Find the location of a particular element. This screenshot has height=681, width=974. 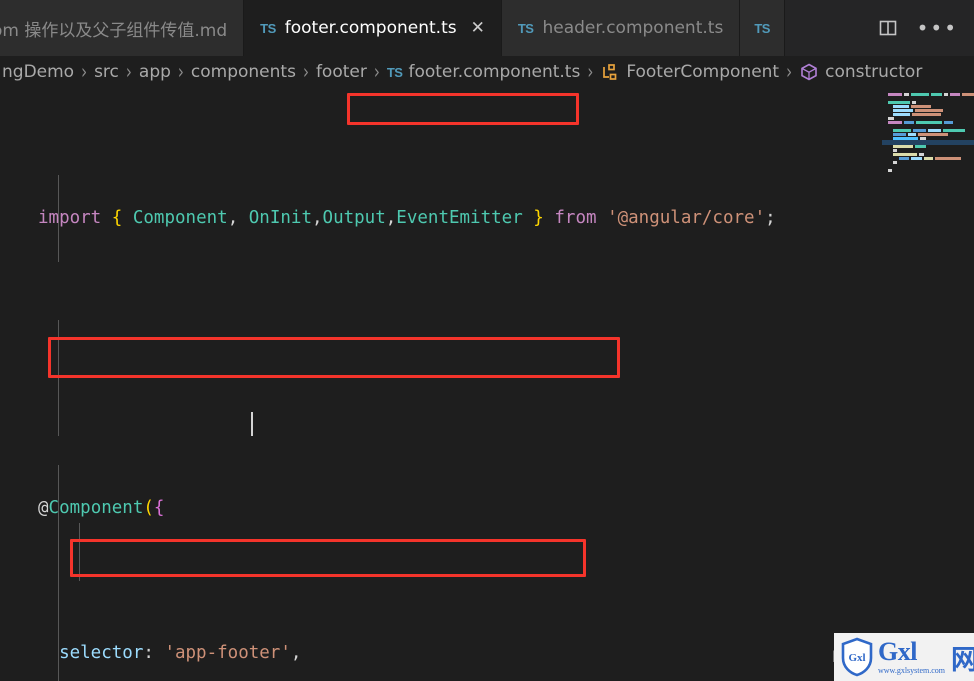

svg-text: Gxl is located at coordinates (856, 658).